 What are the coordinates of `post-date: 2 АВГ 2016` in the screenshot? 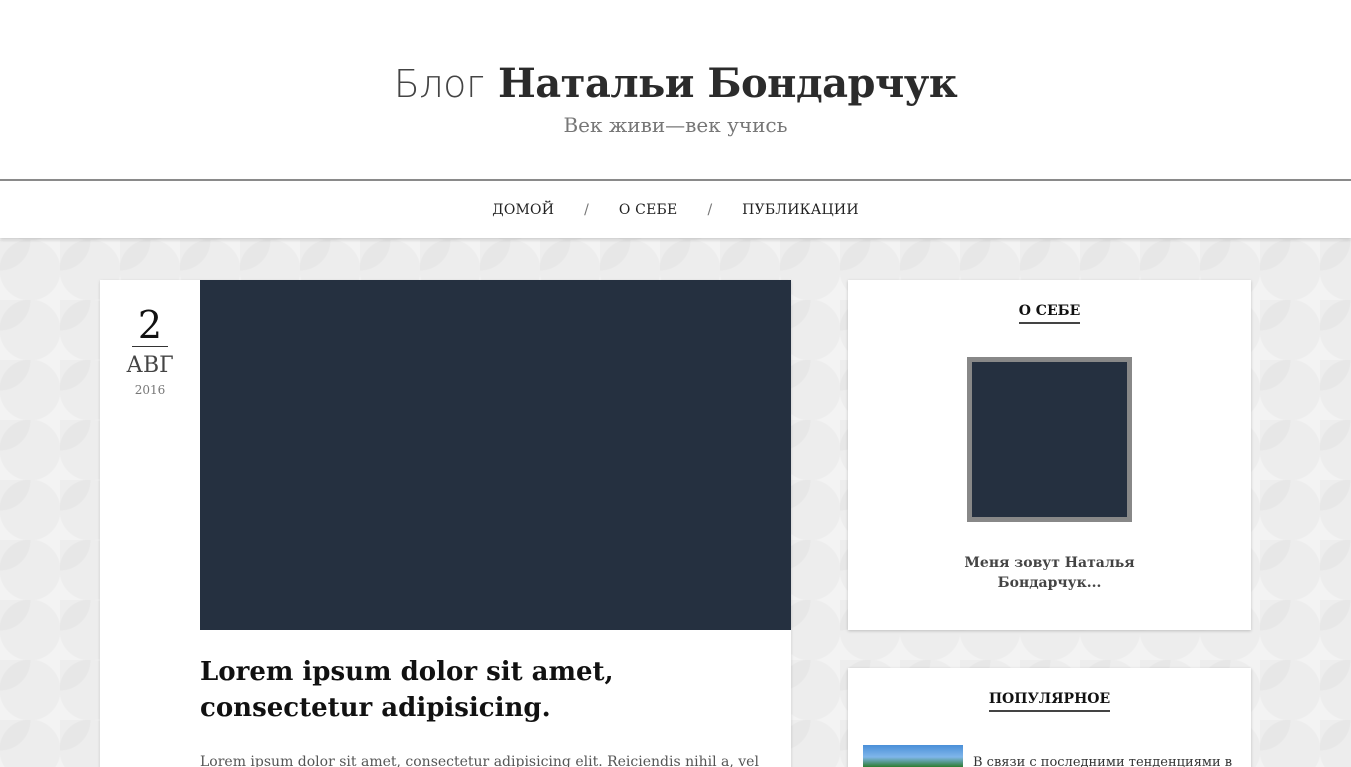 It's located at (150, 338).